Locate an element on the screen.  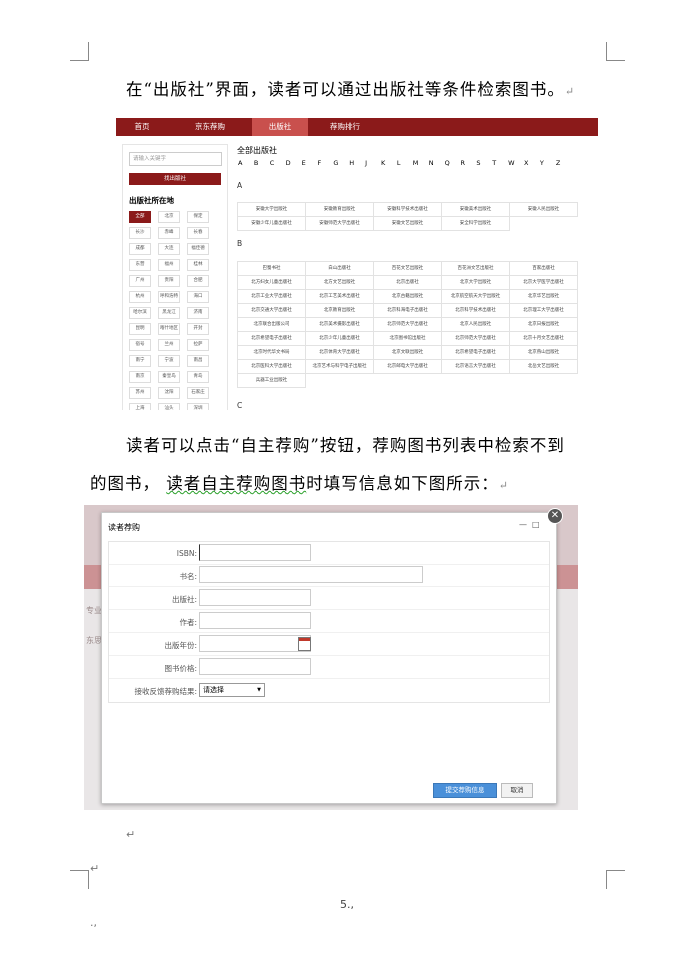
city-filter-item: 拉萨 is located at coordinates (198, 345).